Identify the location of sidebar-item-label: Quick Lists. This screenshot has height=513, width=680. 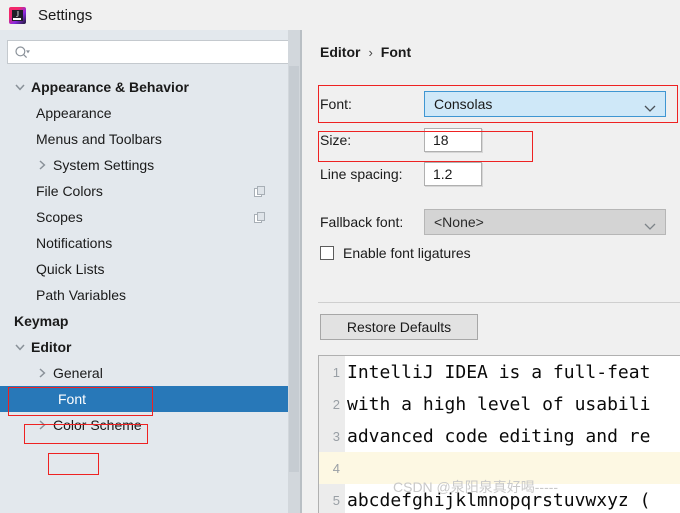
(70, 269).